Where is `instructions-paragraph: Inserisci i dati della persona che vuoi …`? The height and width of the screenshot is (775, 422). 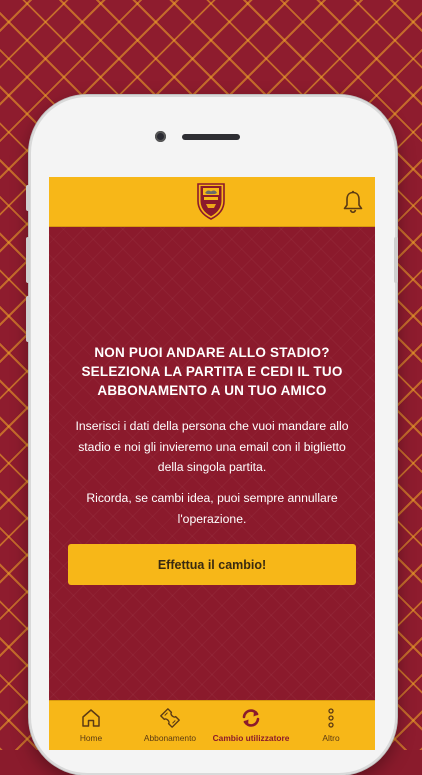 instructions-paragraph: Inserisci i dati della persona che vuoi … is located at coordinates (212, 447).